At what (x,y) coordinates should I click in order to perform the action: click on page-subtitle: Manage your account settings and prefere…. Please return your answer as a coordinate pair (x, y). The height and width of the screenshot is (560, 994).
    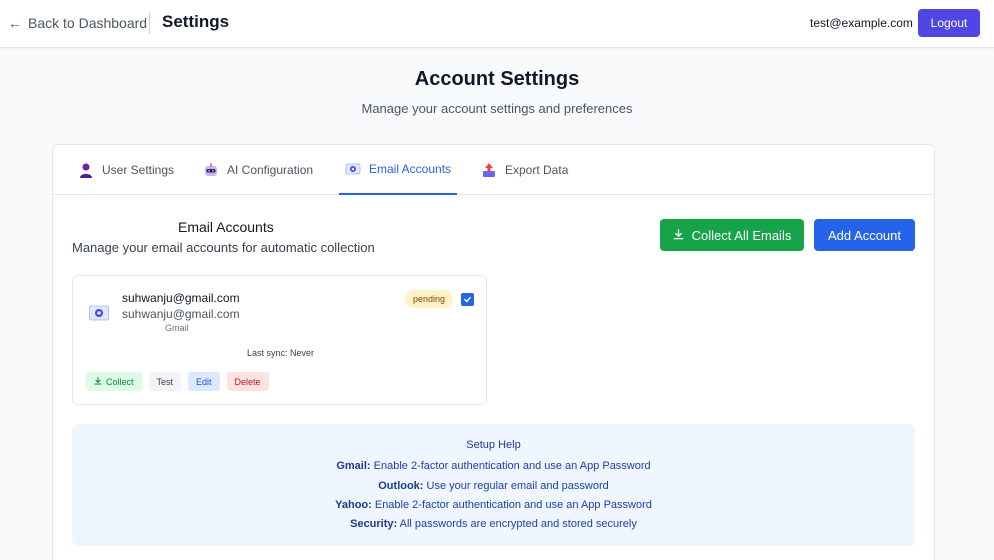
    Looking at the image, I should click on (497, 108).